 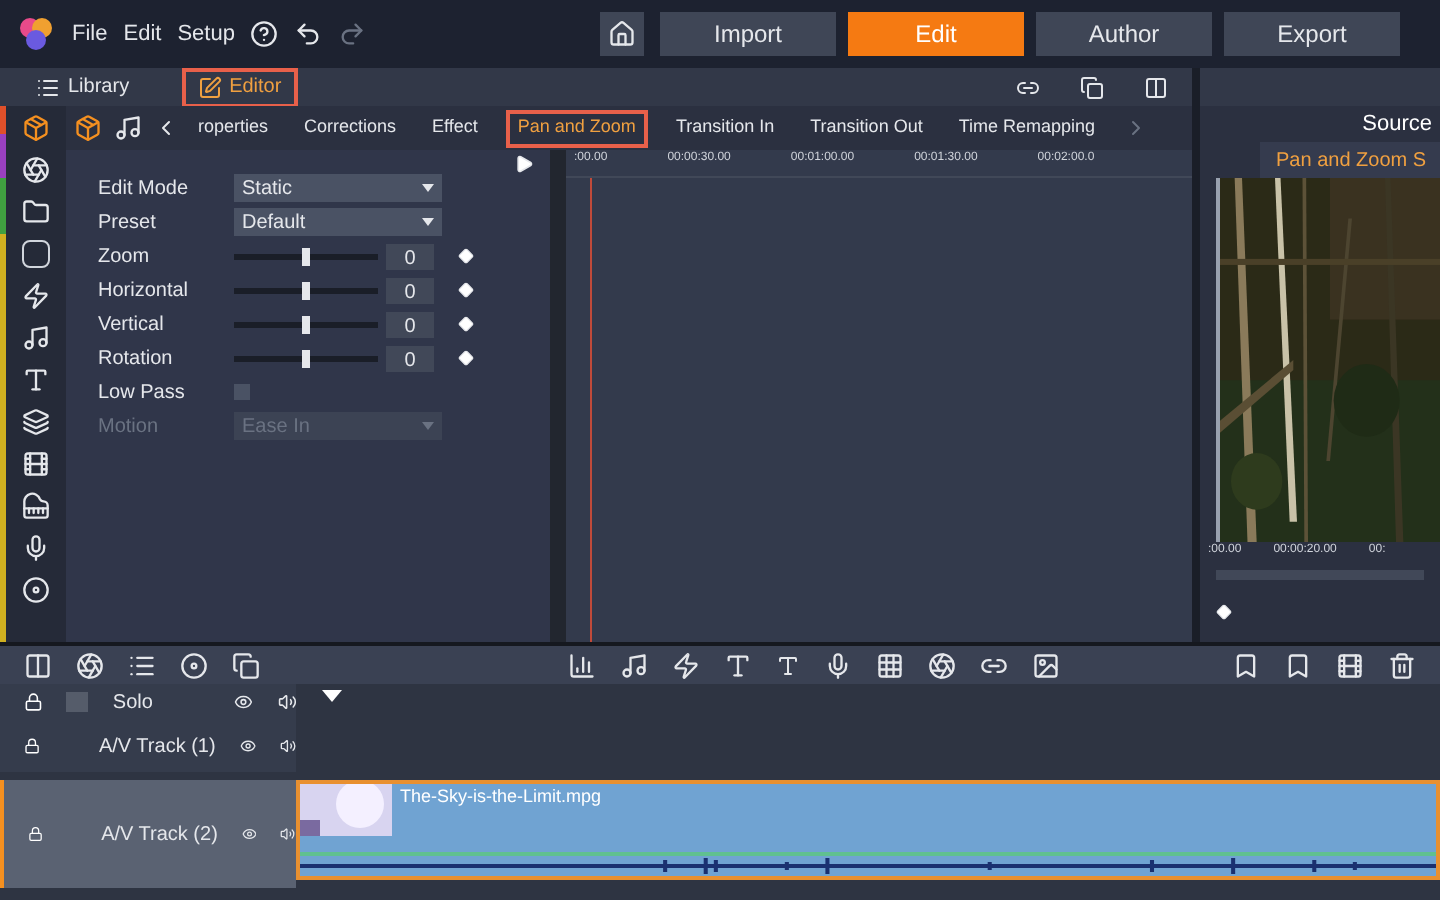 I want to click on track-name: A/V Track (2), so click(x=159, y=835).